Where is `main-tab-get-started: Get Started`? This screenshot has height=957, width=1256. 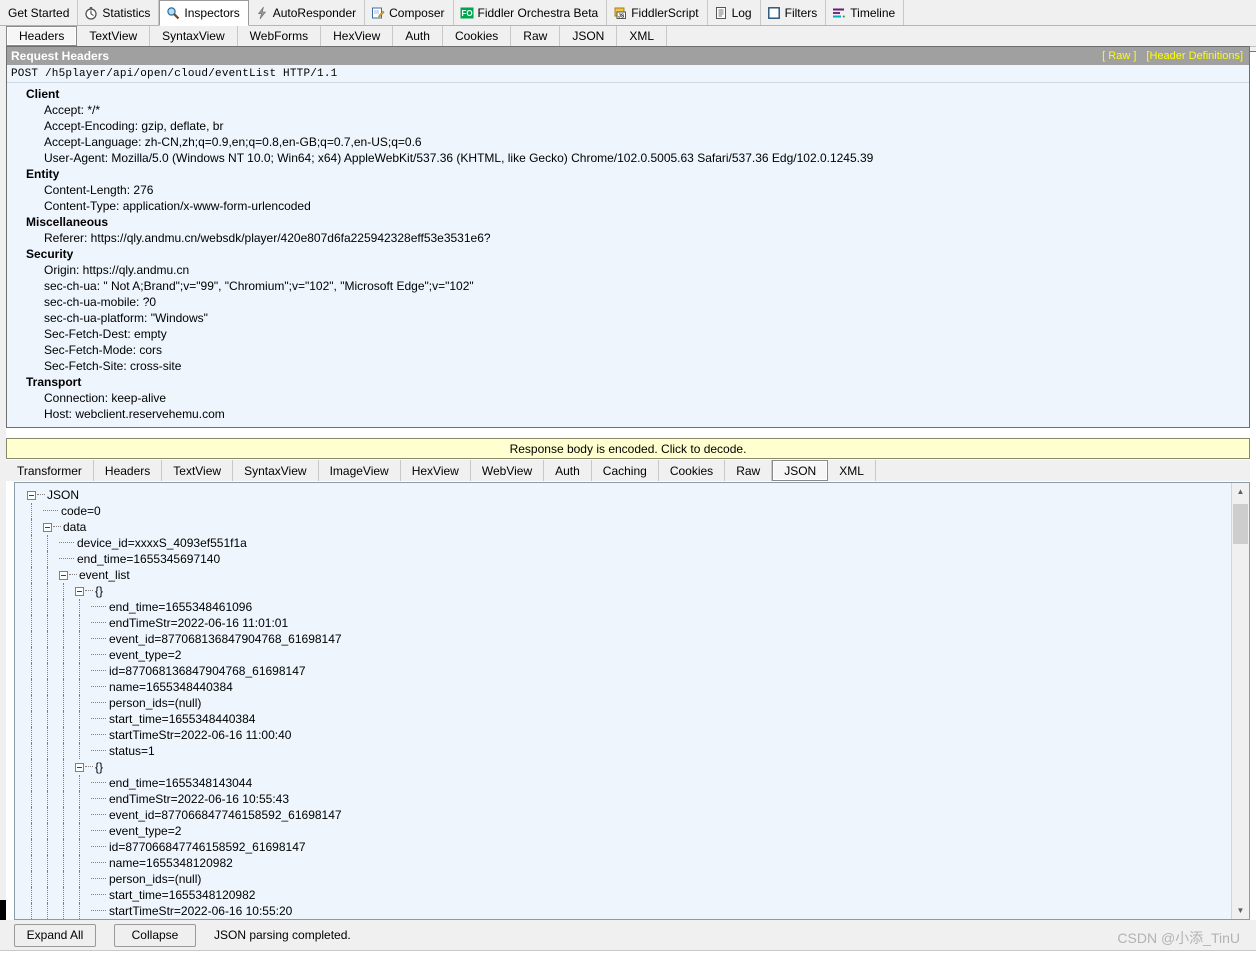
main-tab-get-started: Get Started is located at coordinates (40, 12).